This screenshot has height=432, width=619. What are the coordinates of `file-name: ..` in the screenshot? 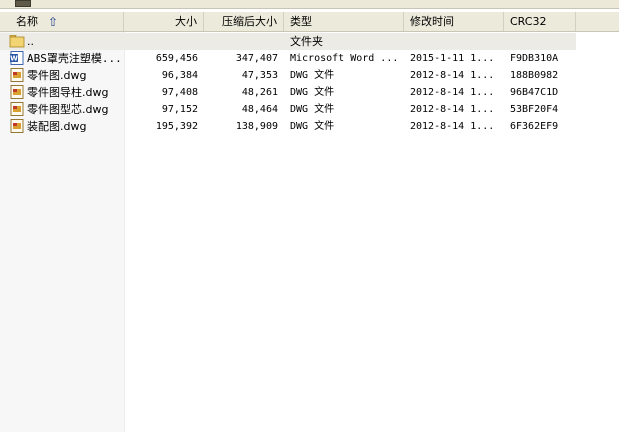 It's located at (30, 41).